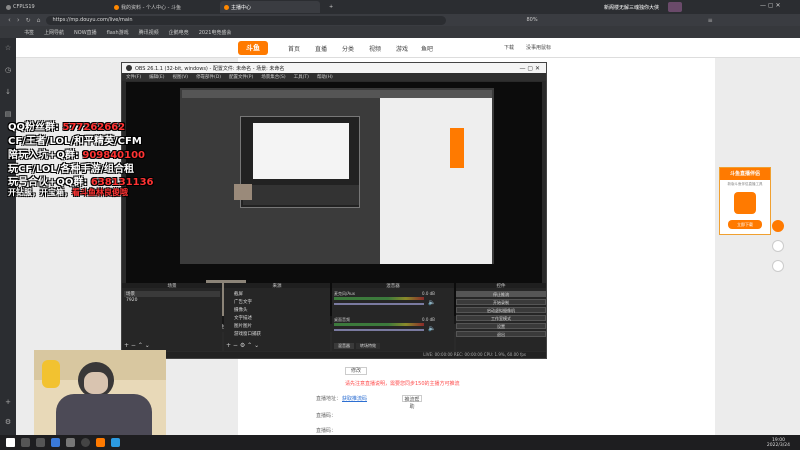 This screenshot has height=450, width=800. What do you see at coordinates (85, 32) in the screenshot?
I see `bookmark-item: NOW直播` at bounding box center [85, 32].